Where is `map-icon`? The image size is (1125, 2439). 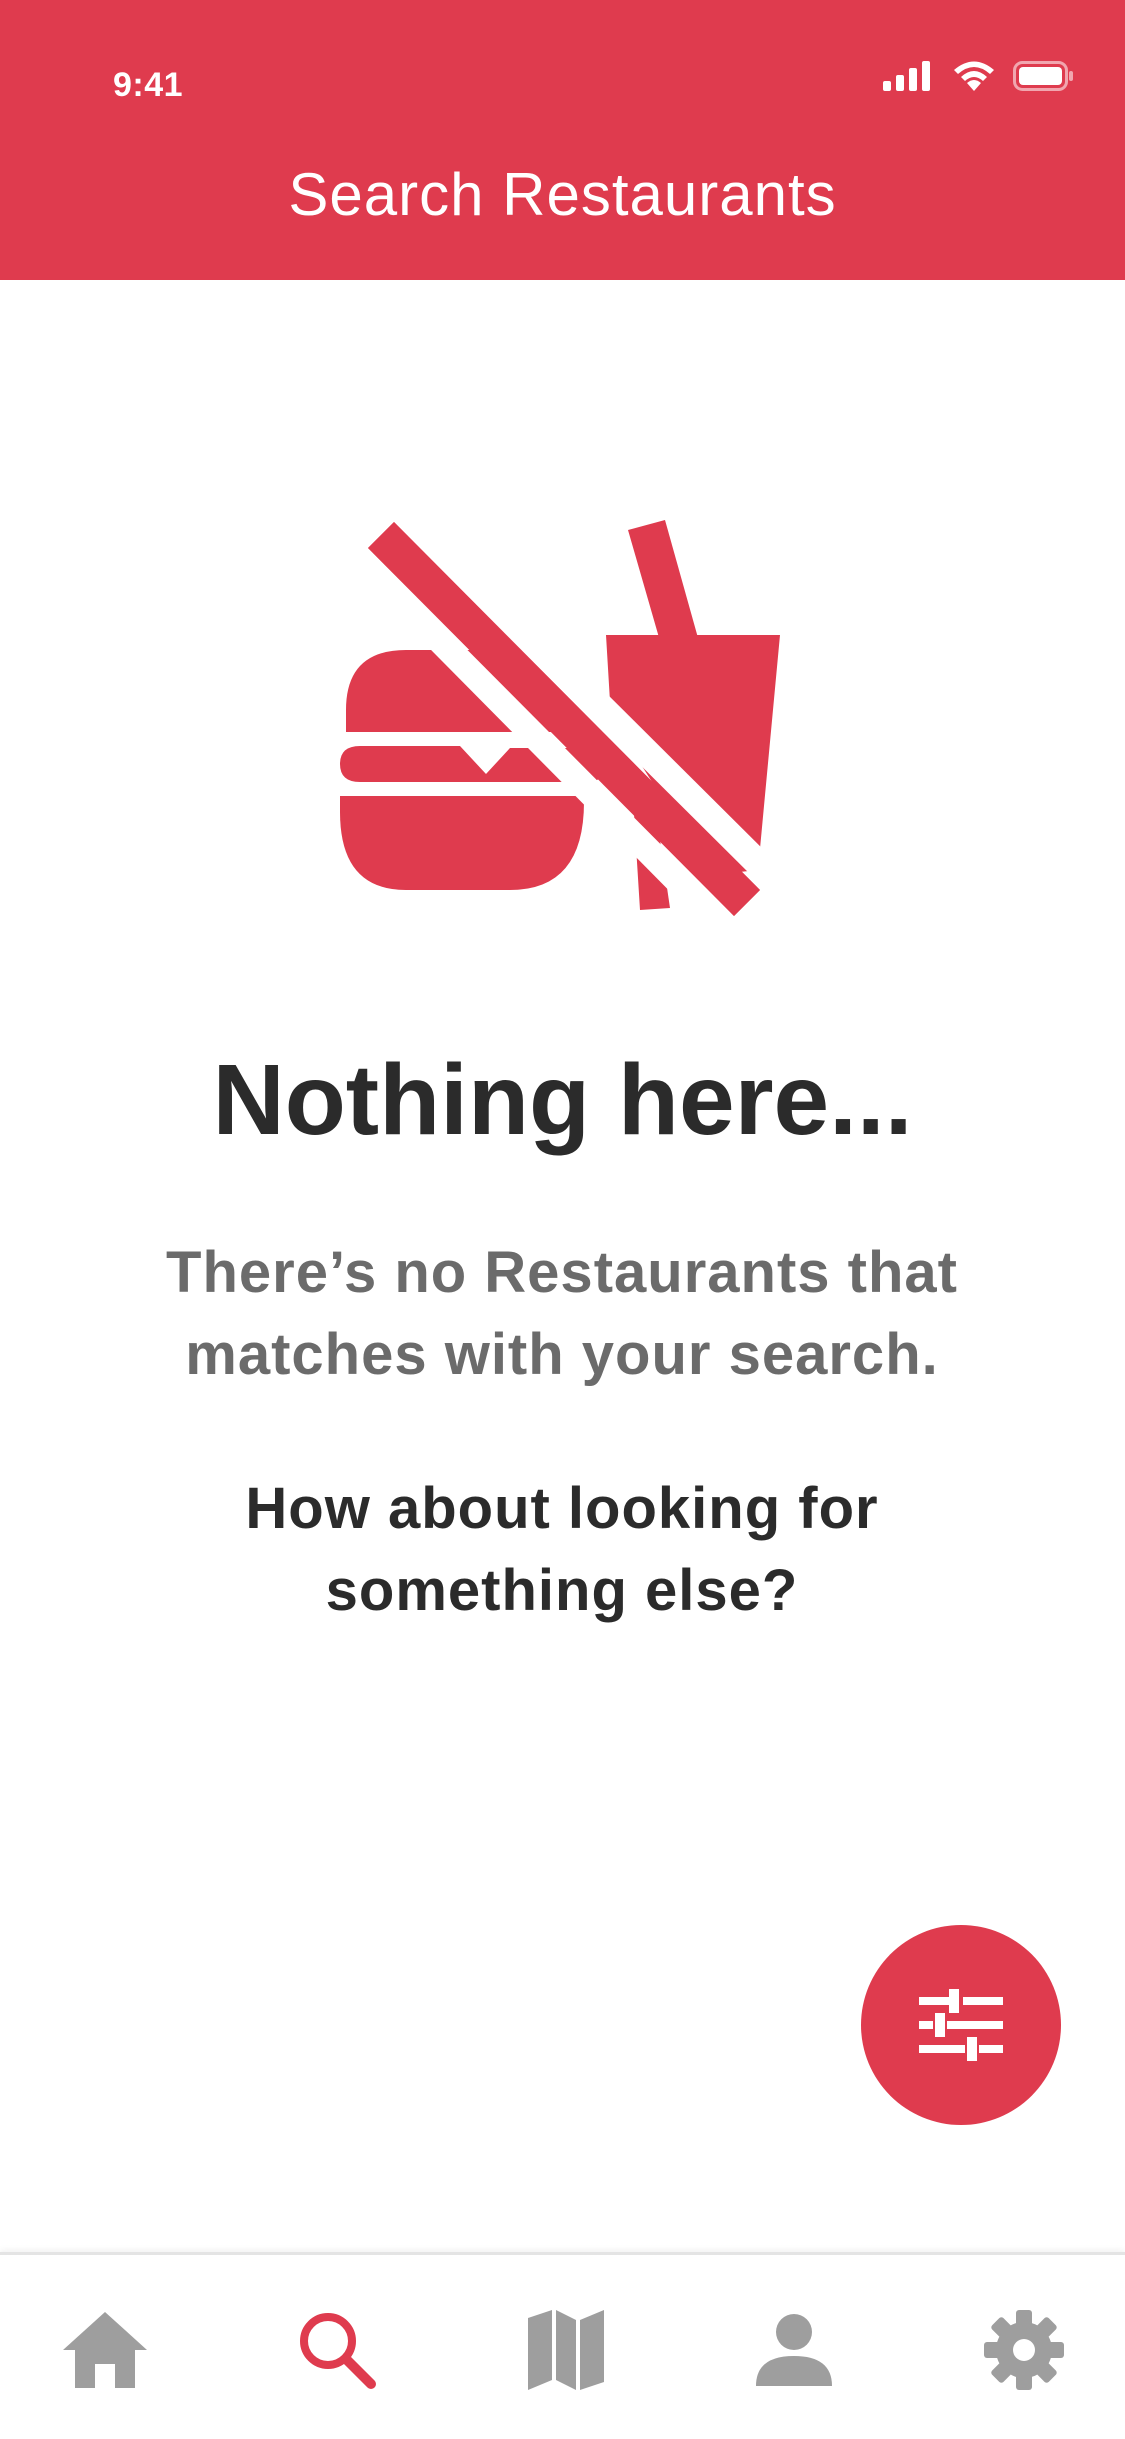 map-icon is located at coordinates (566, 2350).